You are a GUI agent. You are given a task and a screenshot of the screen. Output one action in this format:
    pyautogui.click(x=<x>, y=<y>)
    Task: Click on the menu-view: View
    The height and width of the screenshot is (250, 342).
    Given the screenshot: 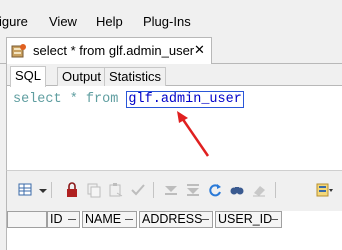 What is the action you would take?
    pyautogui.click(x=63, y=22)
    